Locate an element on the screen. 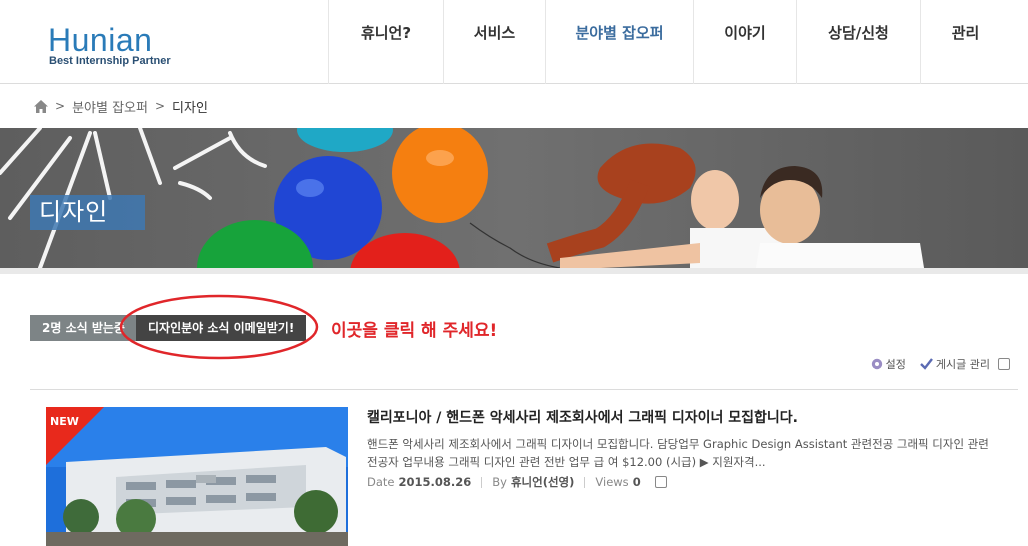  post-meta: Date 2015.08.26 By 휴니언(선영) Views 0 is located at coordinates (517, 482).